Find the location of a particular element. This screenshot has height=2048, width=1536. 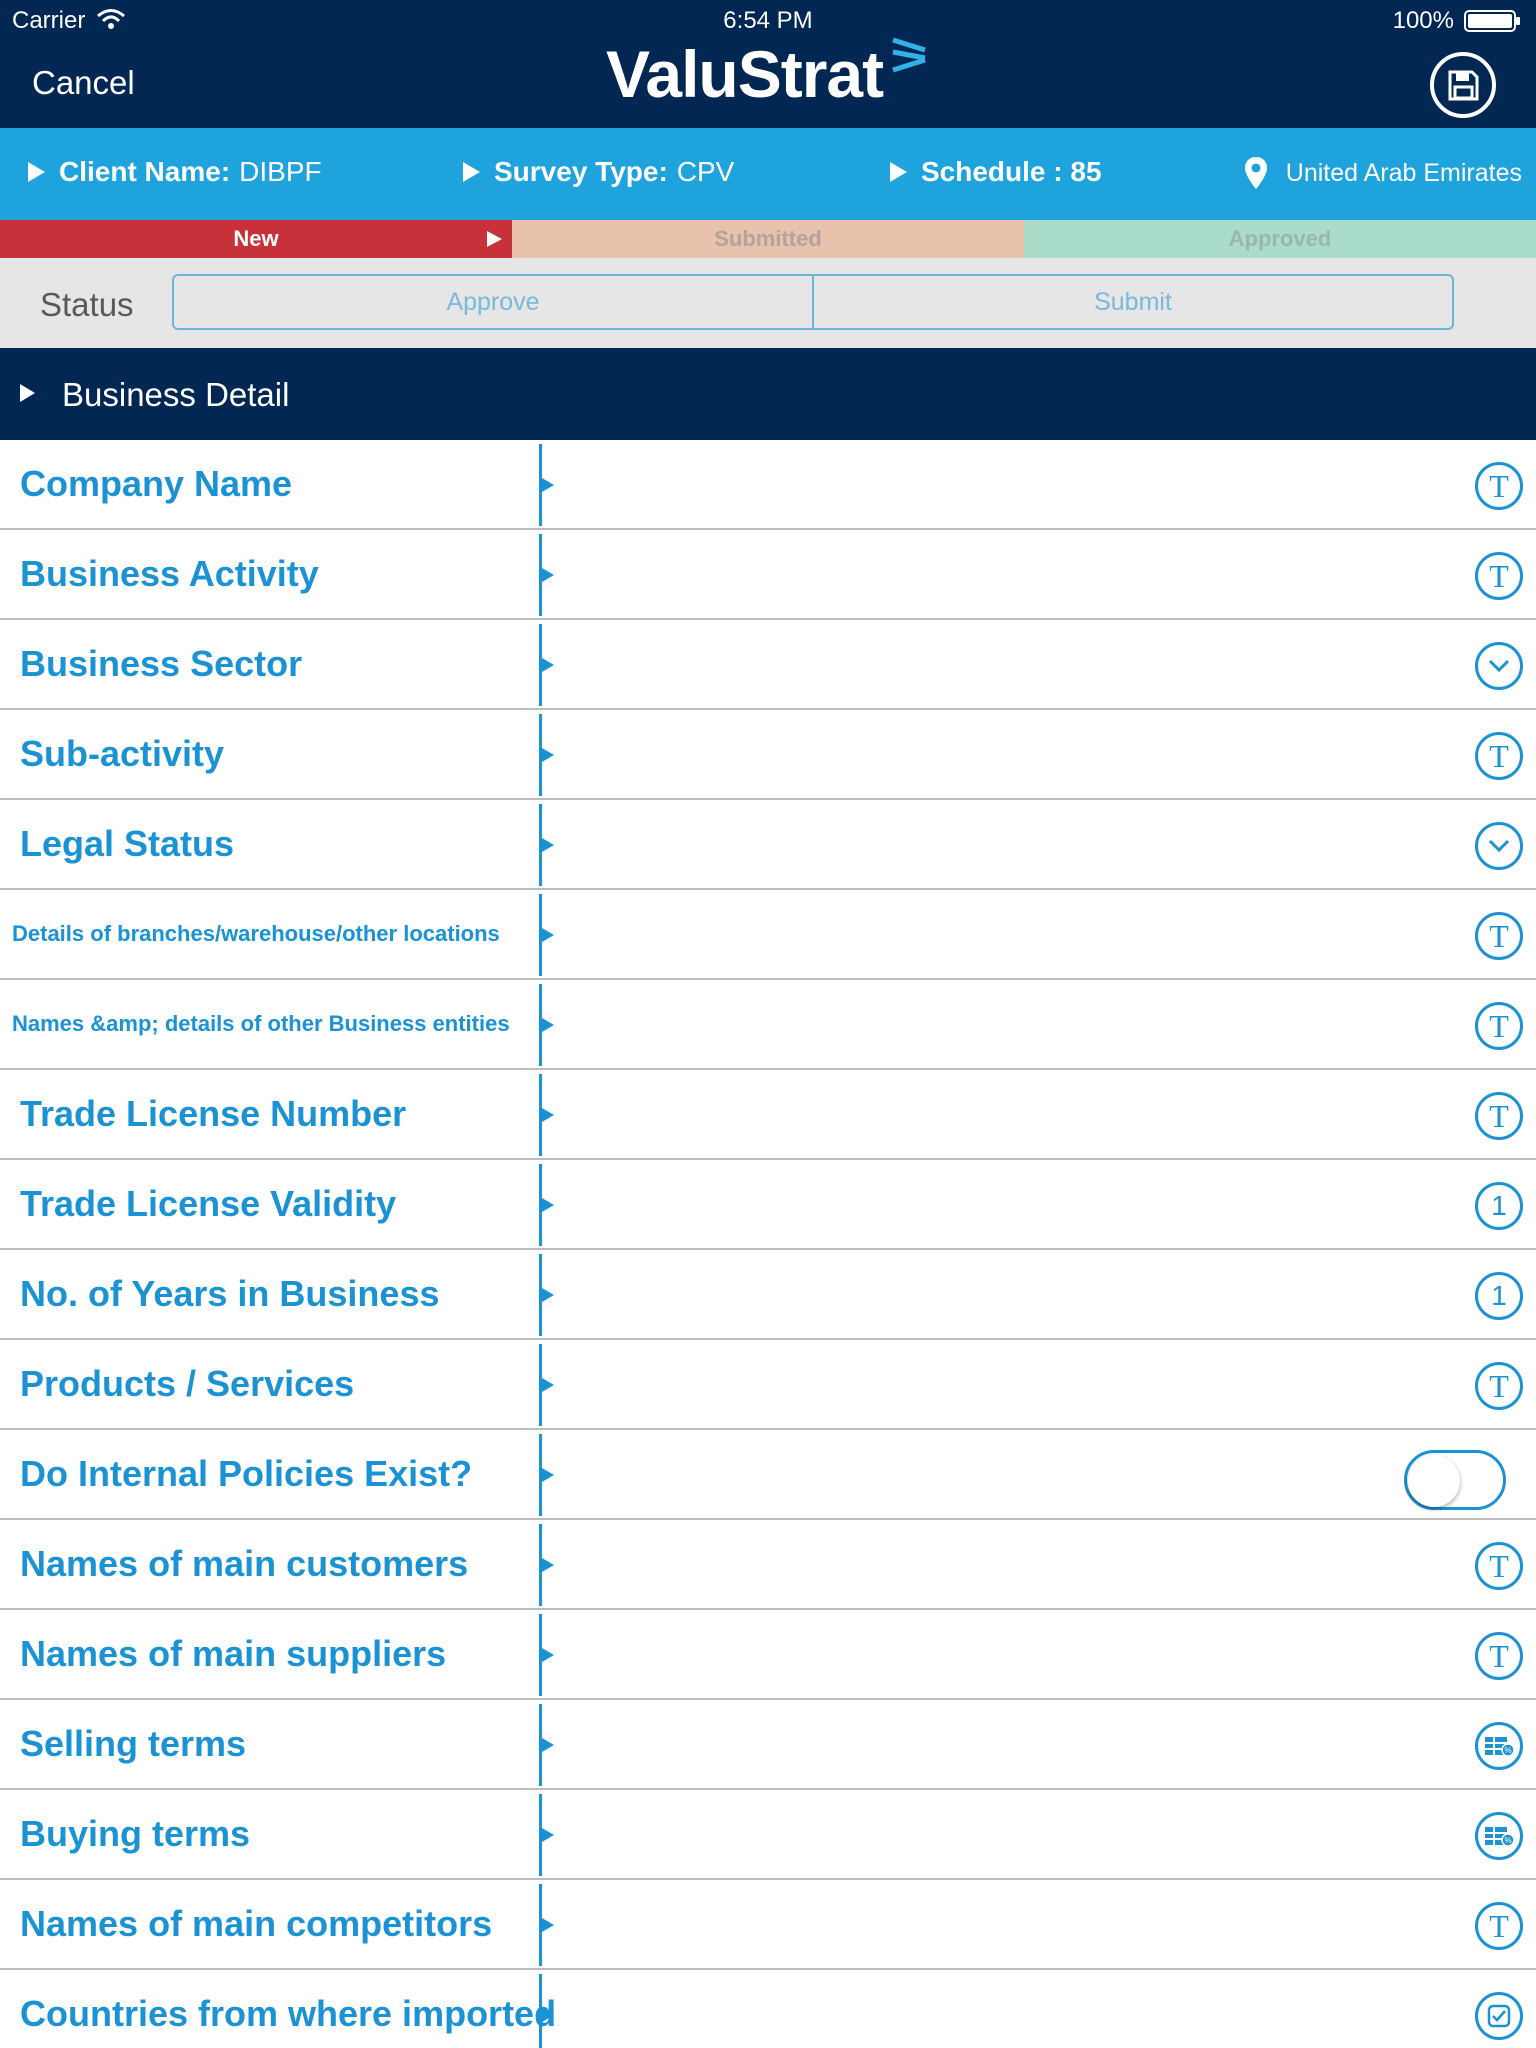

submit-button: Submit is located at coordinates (1132, 302).